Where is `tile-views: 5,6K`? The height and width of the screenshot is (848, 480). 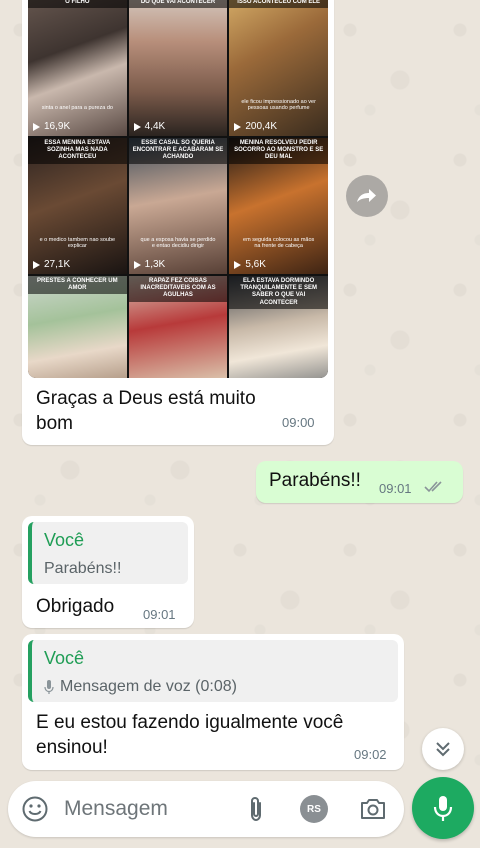
tile-views: 5,6K is located at coordinates (250, 264).